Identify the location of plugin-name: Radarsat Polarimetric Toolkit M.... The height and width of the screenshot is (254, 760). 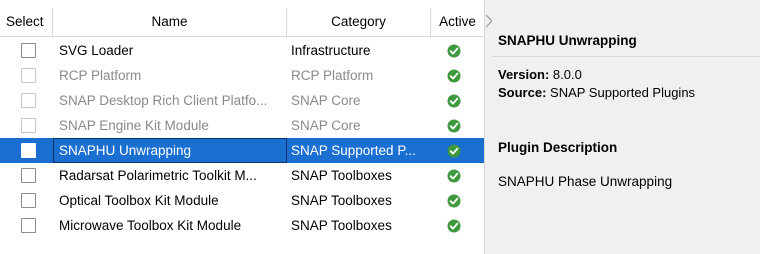
(158, 175).